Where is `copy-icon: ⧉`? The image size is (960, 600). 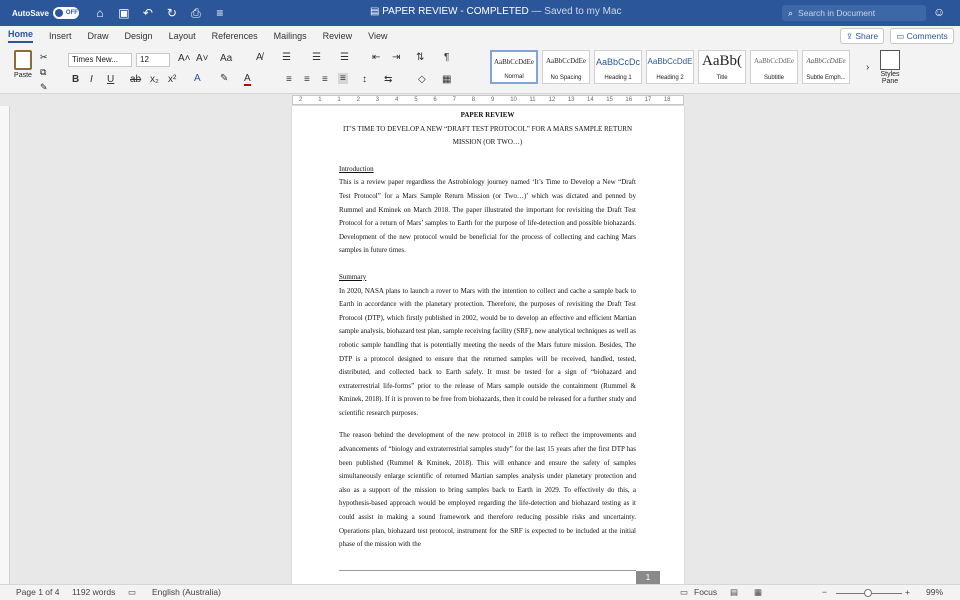
copy-icon: ⧉ is located at coordinates (44, 72).